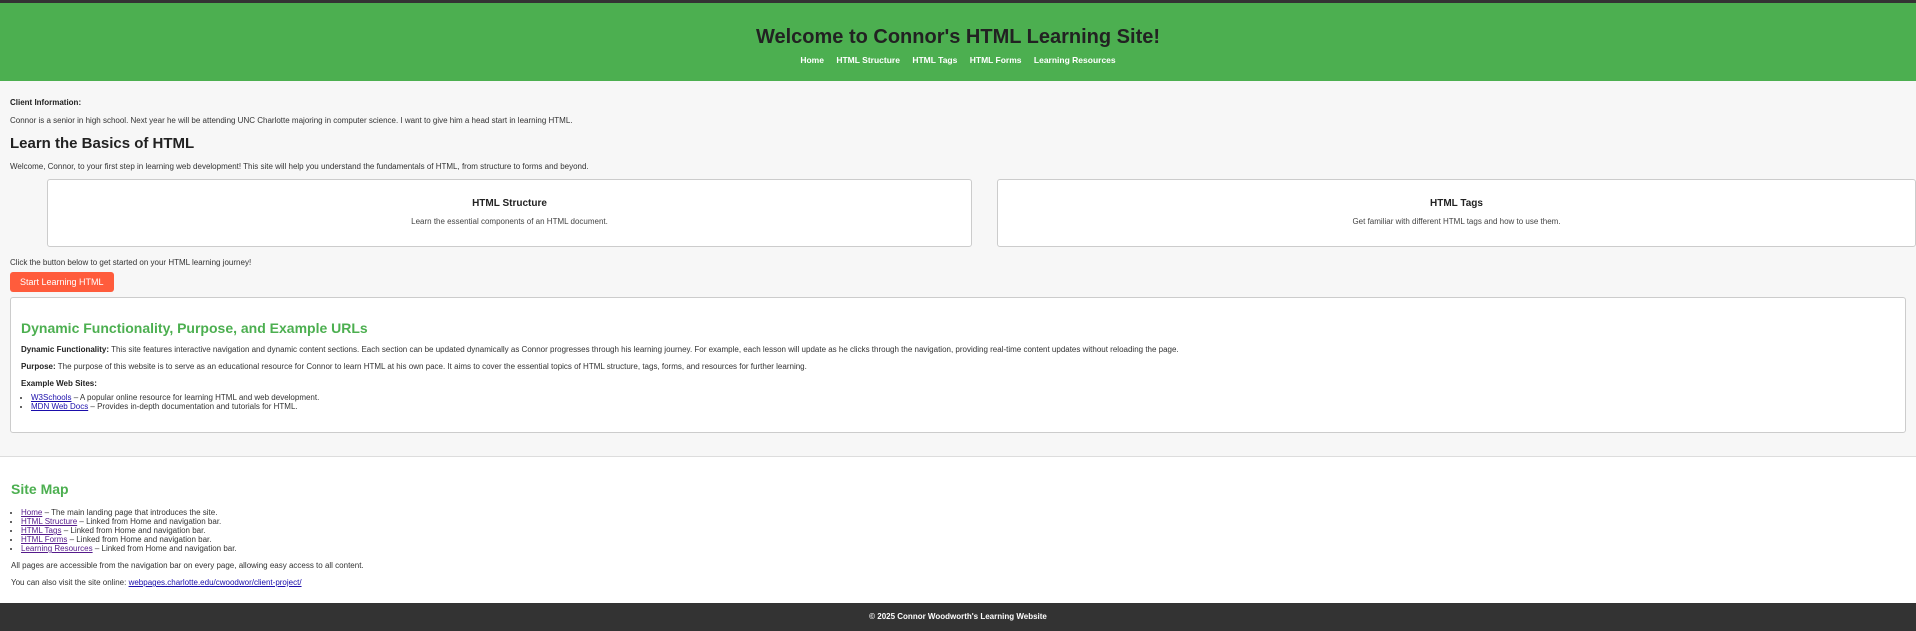  I want to click on nav-home: Home, so click(812, 60).